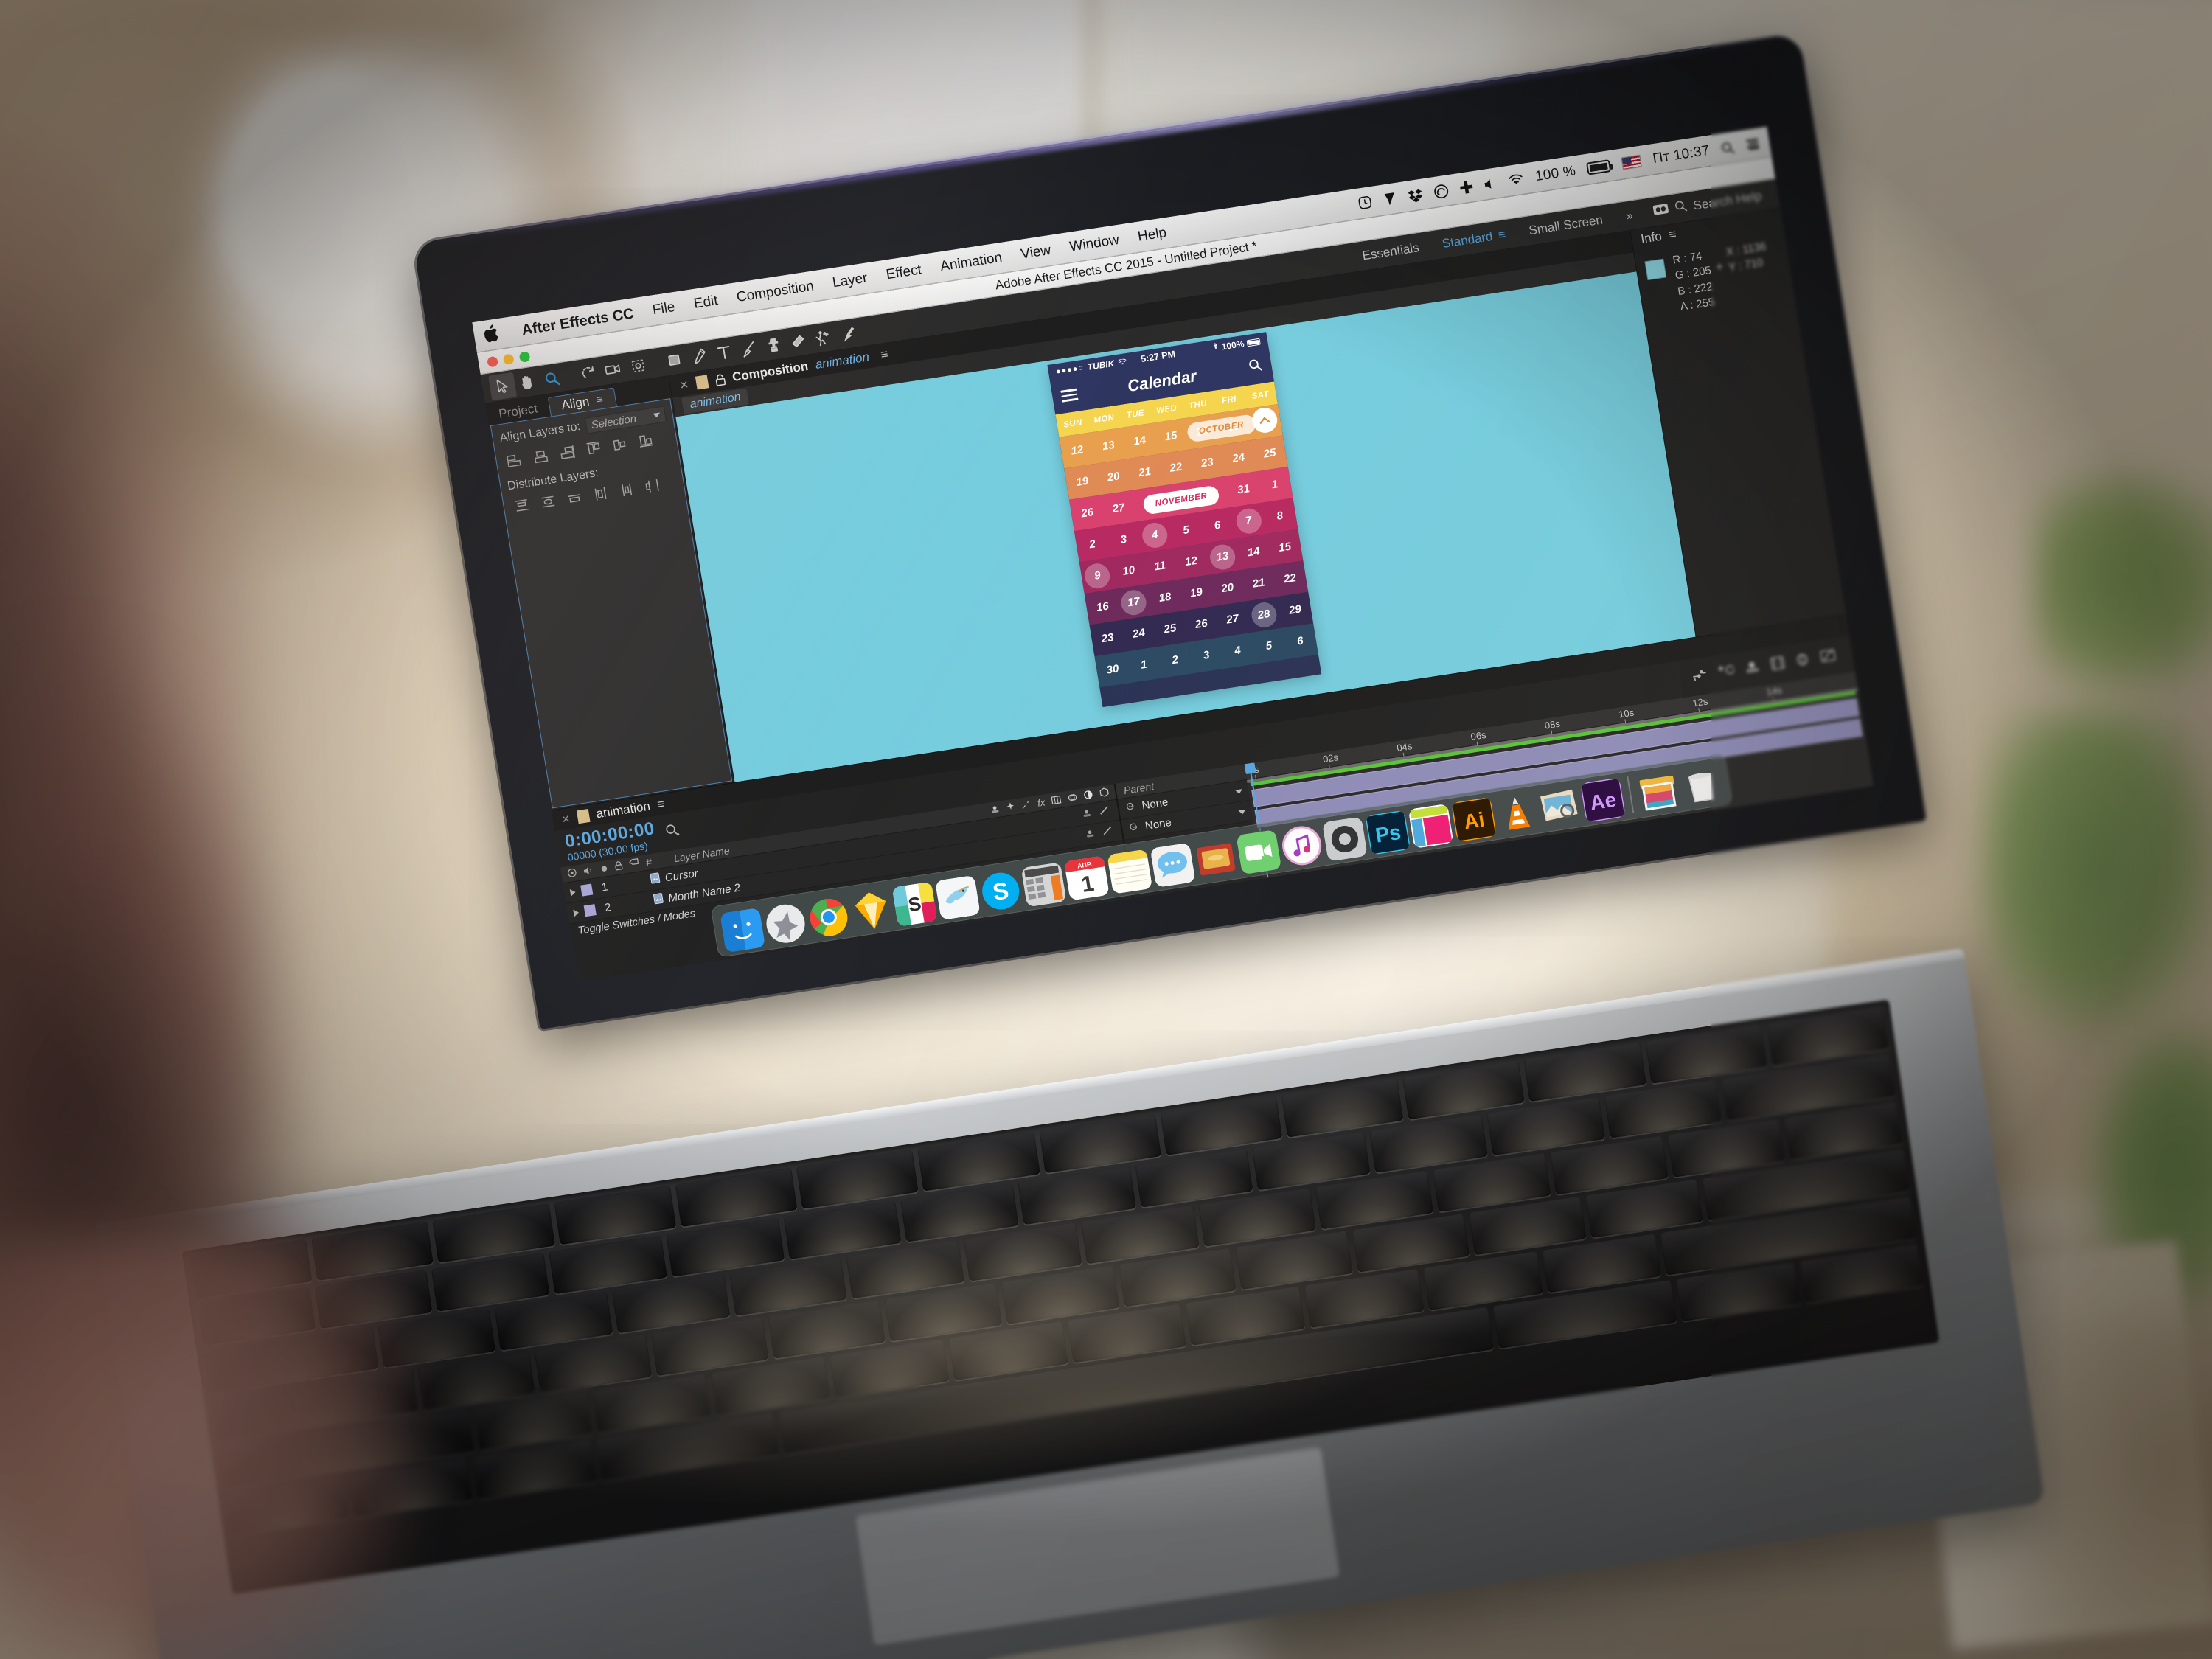 The height and width of the screenshot is (1659, 2212). I want to click on calendar-day-cell: 17, so click(1134, 602).